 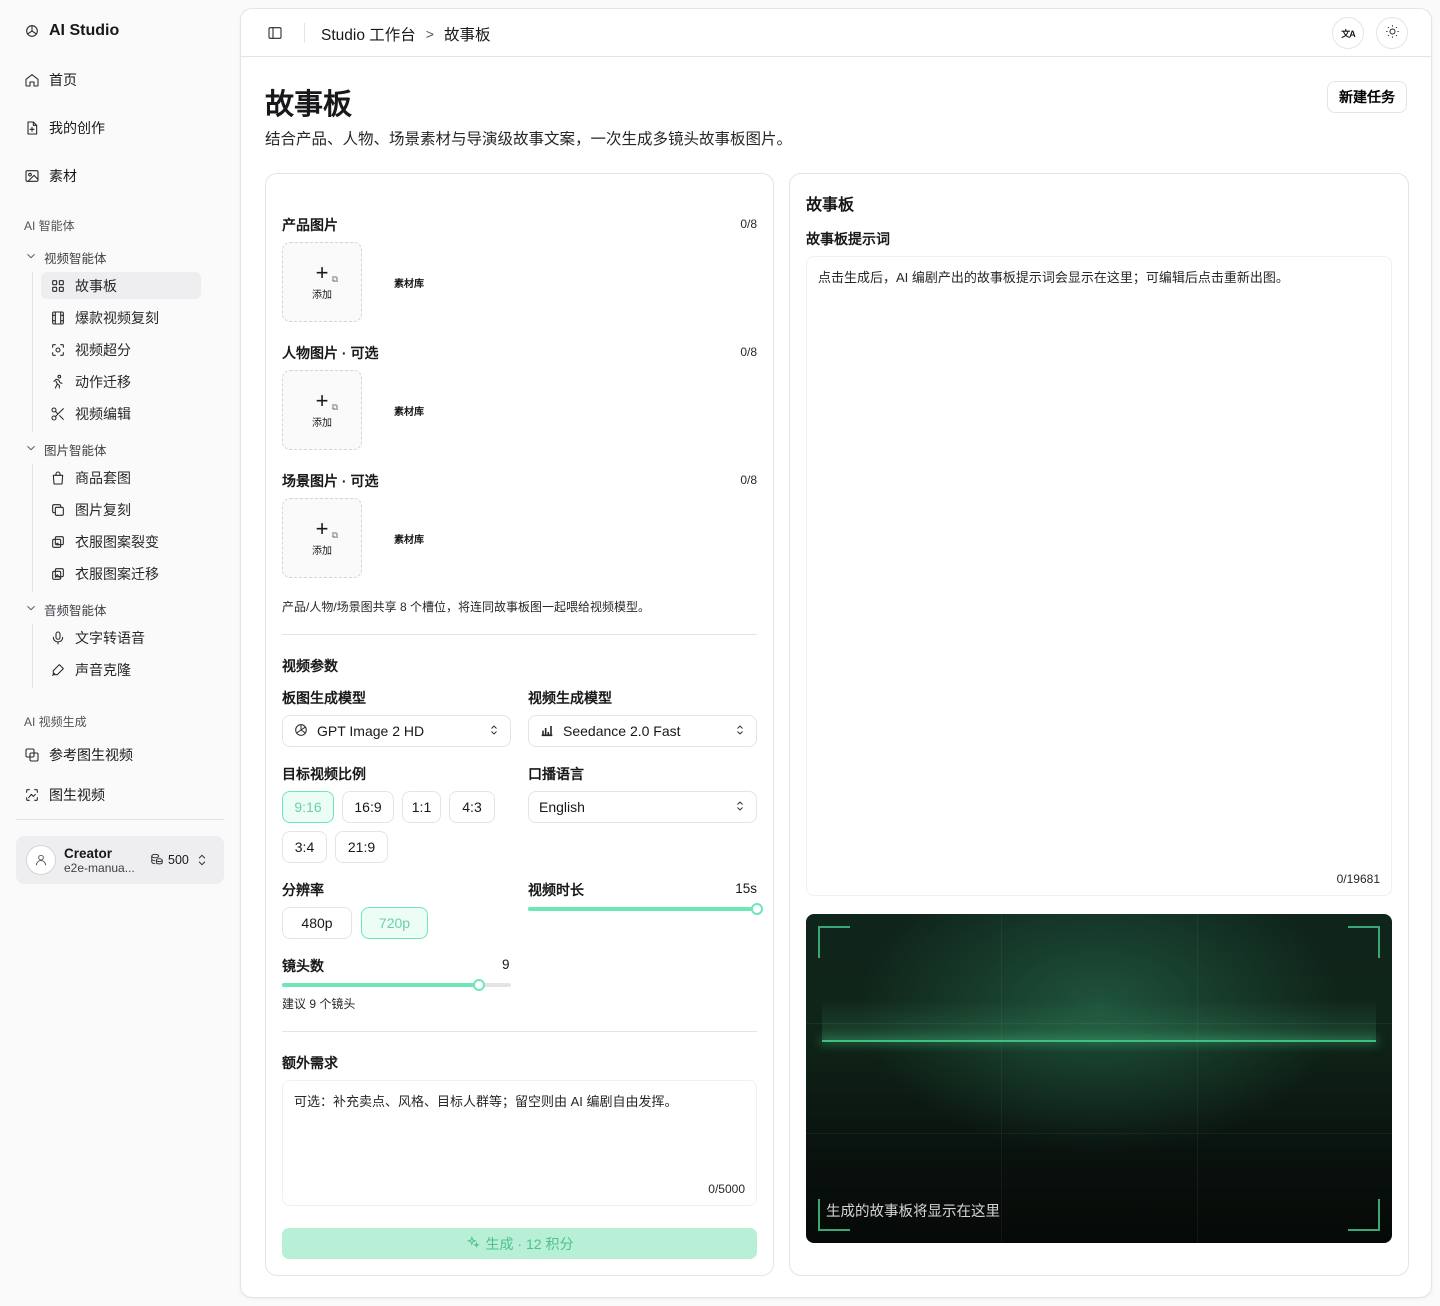 I want to click on group-audio-label: 音频智能体, so click(x=75, y=611).